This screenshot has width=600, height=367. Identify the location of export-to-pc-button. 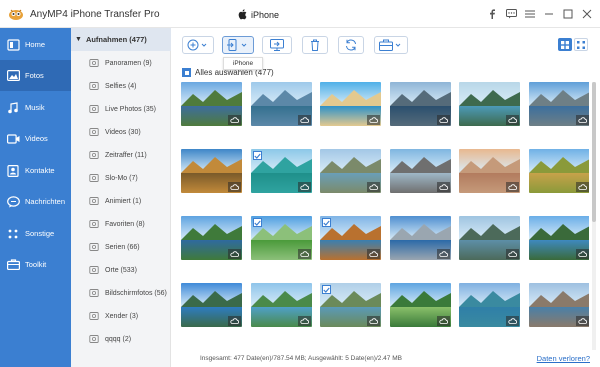
(277, 45).